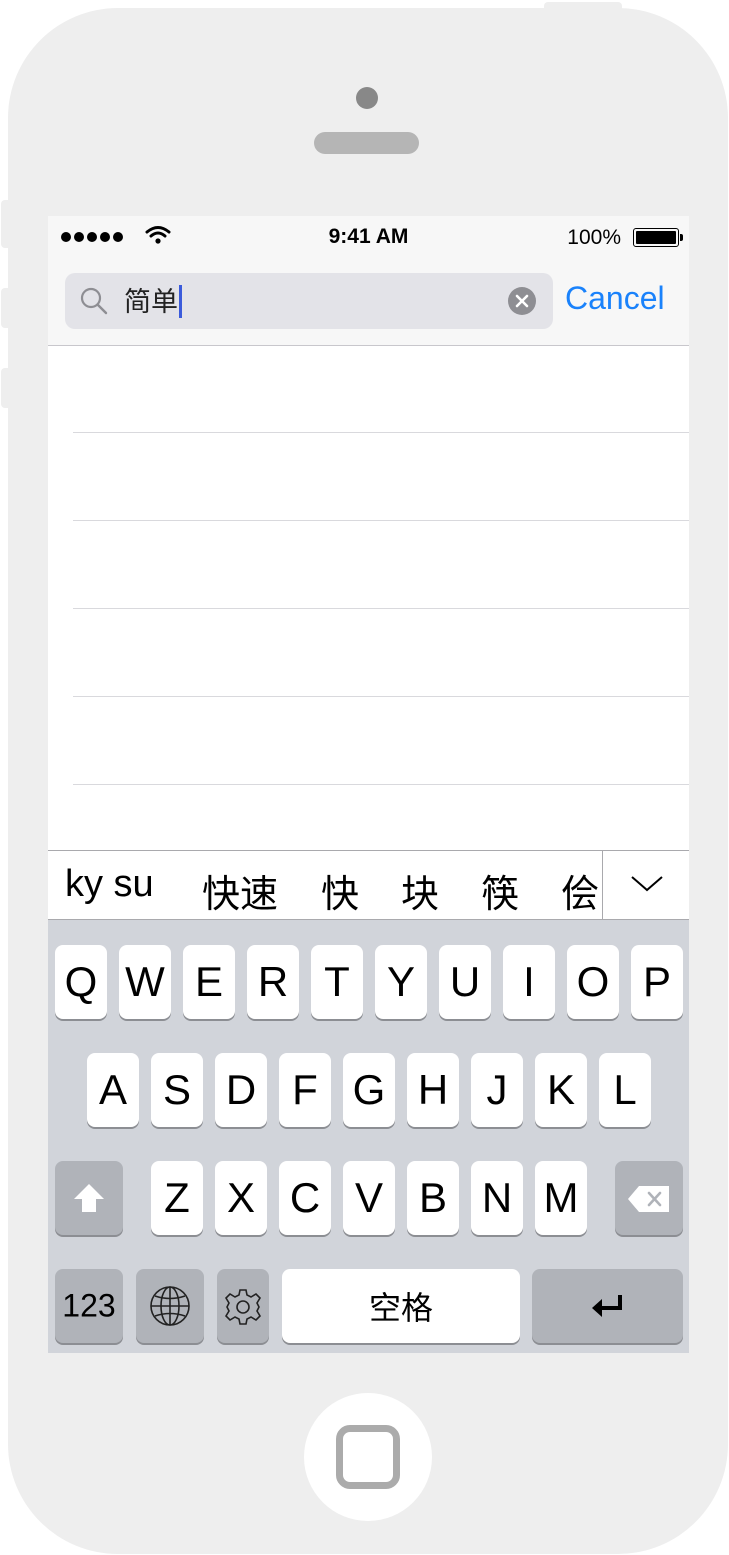 The height and width of the screenshot is (1555, 729). I want to click on key-c: C, so click(305, 1198).